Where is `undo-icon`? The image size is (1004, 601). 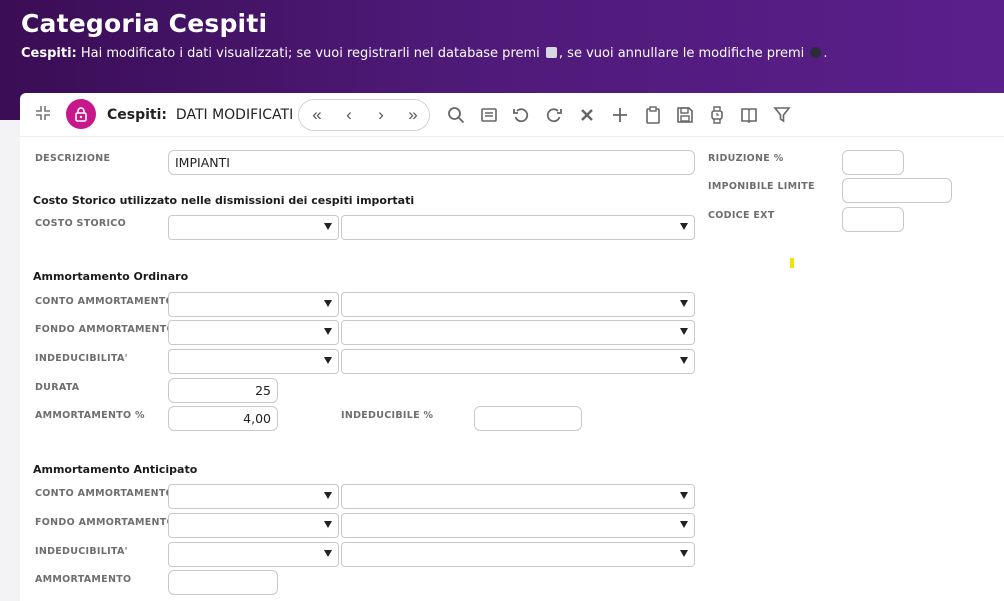
undo-icon is located at coordinates (521, 115).